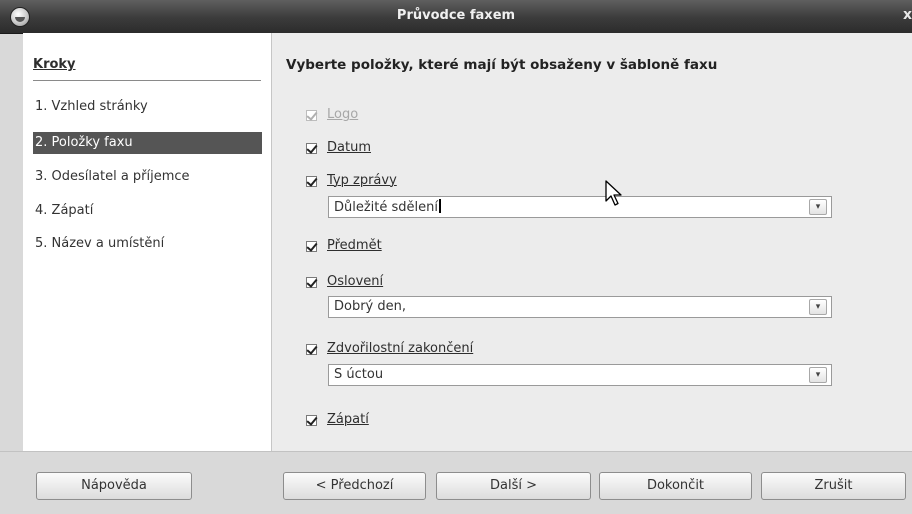 This screenshot has width=912, height=514. What do you see at coordinates (440, 206) in the screenshot?
I see `text-caret` at bounding box center [440, 206].